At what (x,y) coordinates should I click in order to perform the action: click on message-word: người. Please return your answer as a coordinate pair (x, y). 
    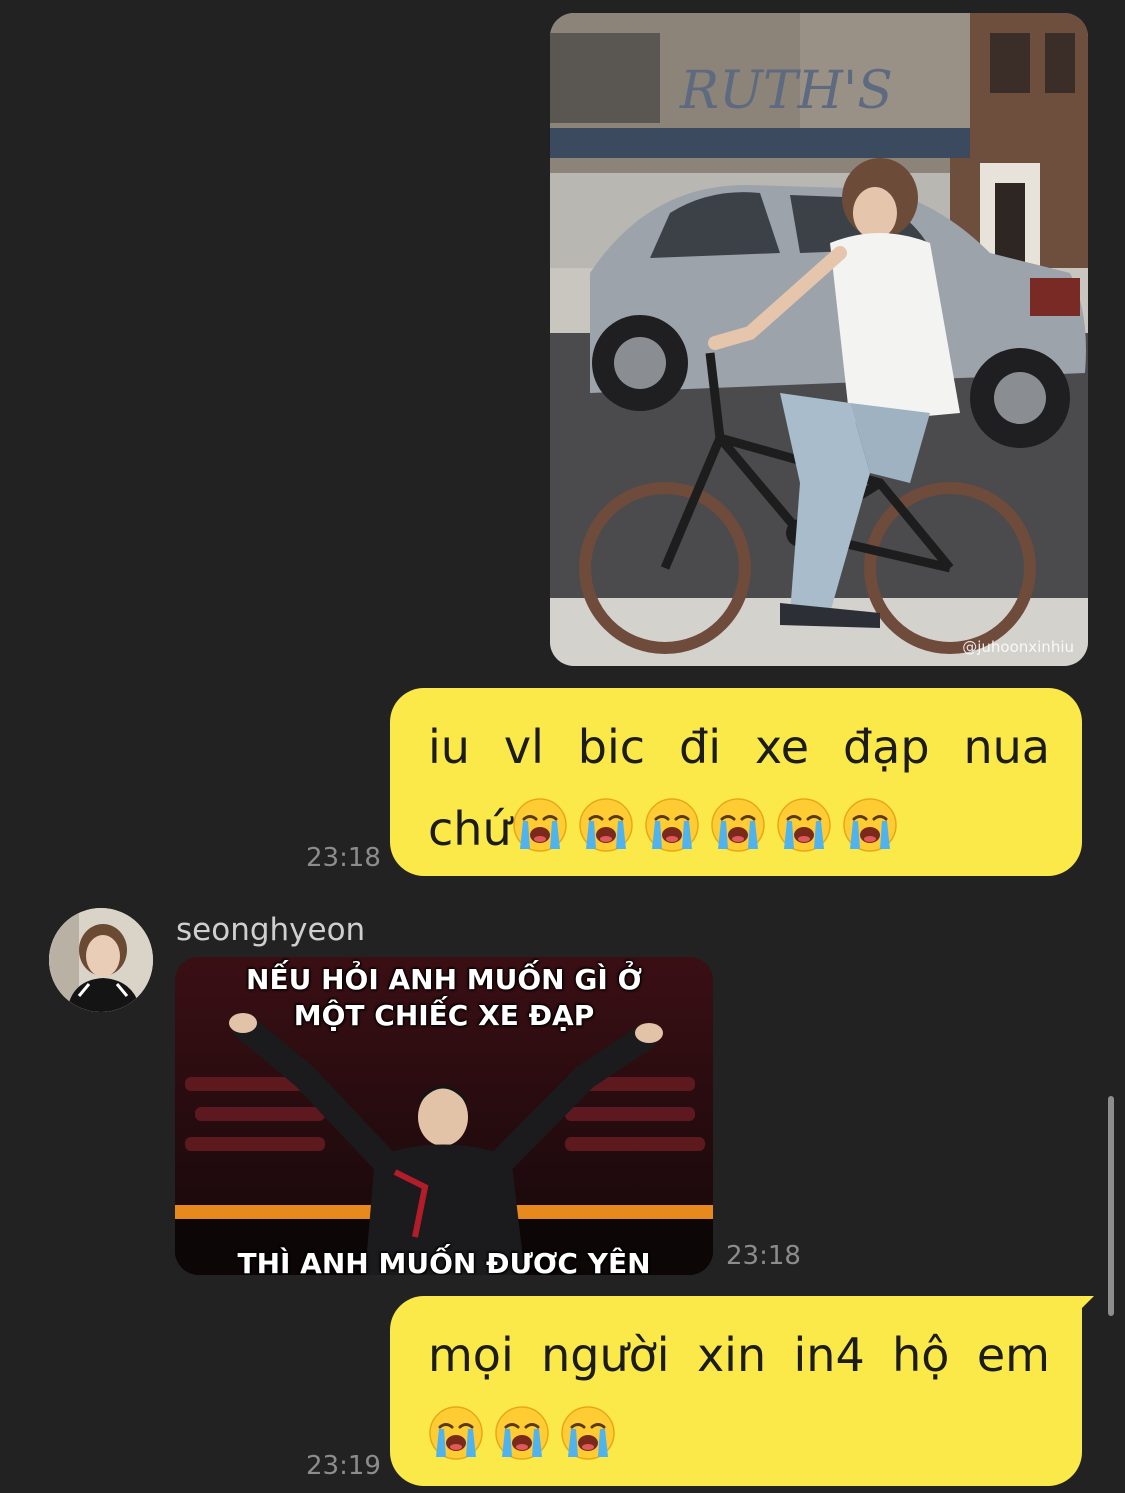
    Looking at the image, I should click on (605, 1355).